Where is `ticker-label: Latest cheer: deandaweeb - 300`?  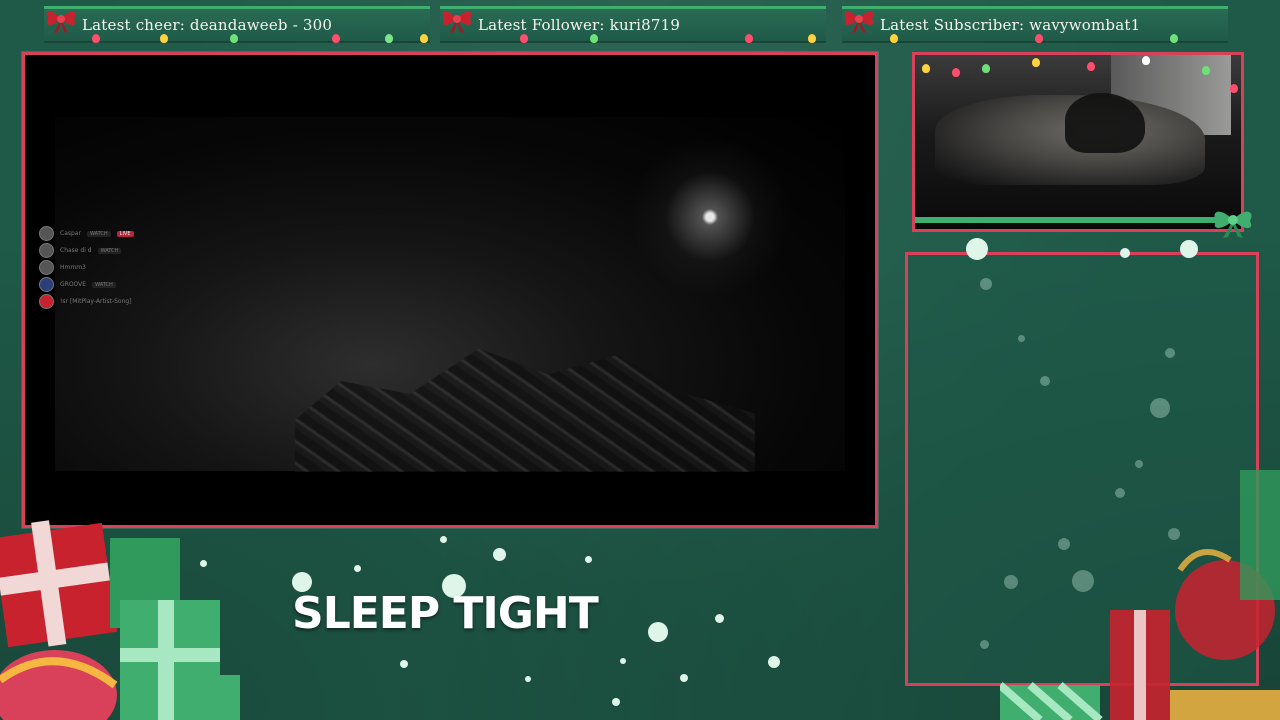
ticker-label: Latest cheer: deandaweeb - 300 is located at coordinates (207, 25).